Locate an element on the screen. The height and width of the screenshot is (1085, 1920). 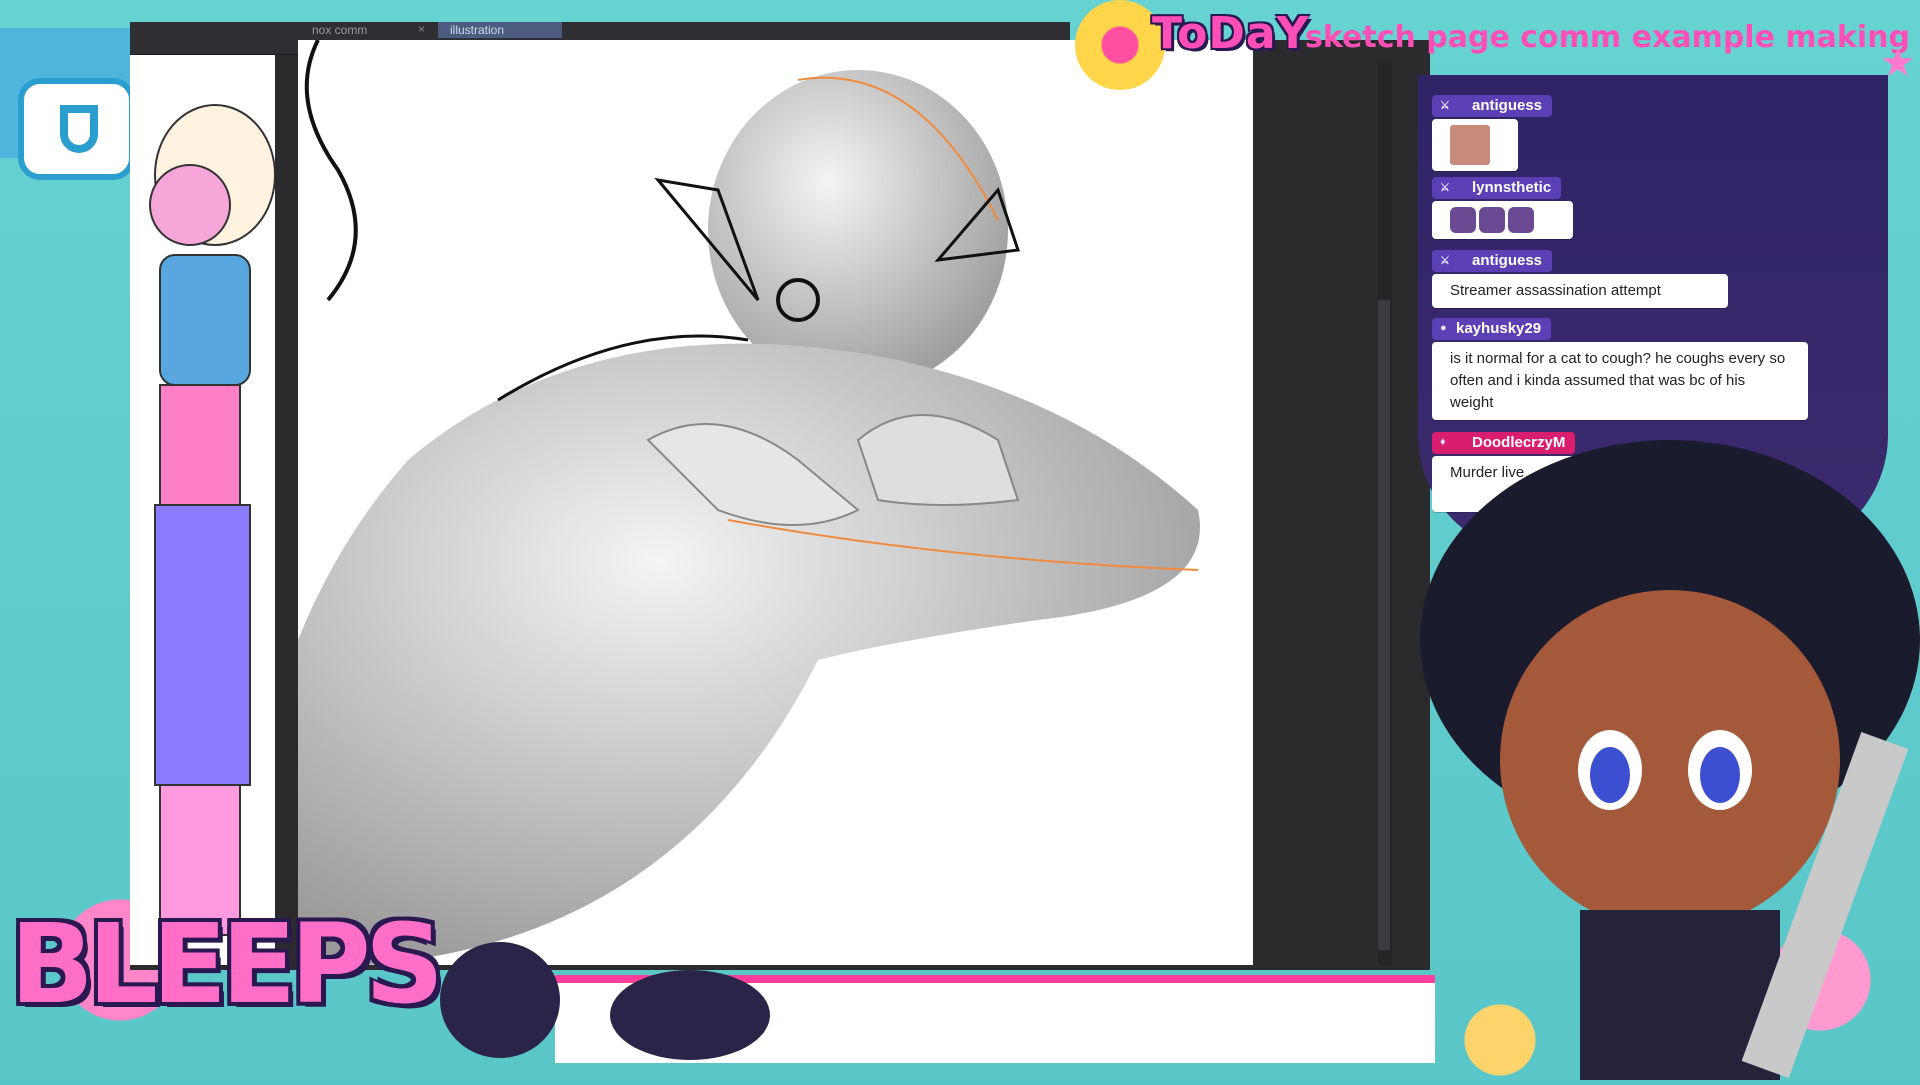
photo-emote-icon is located at coordinates (1470, 145).